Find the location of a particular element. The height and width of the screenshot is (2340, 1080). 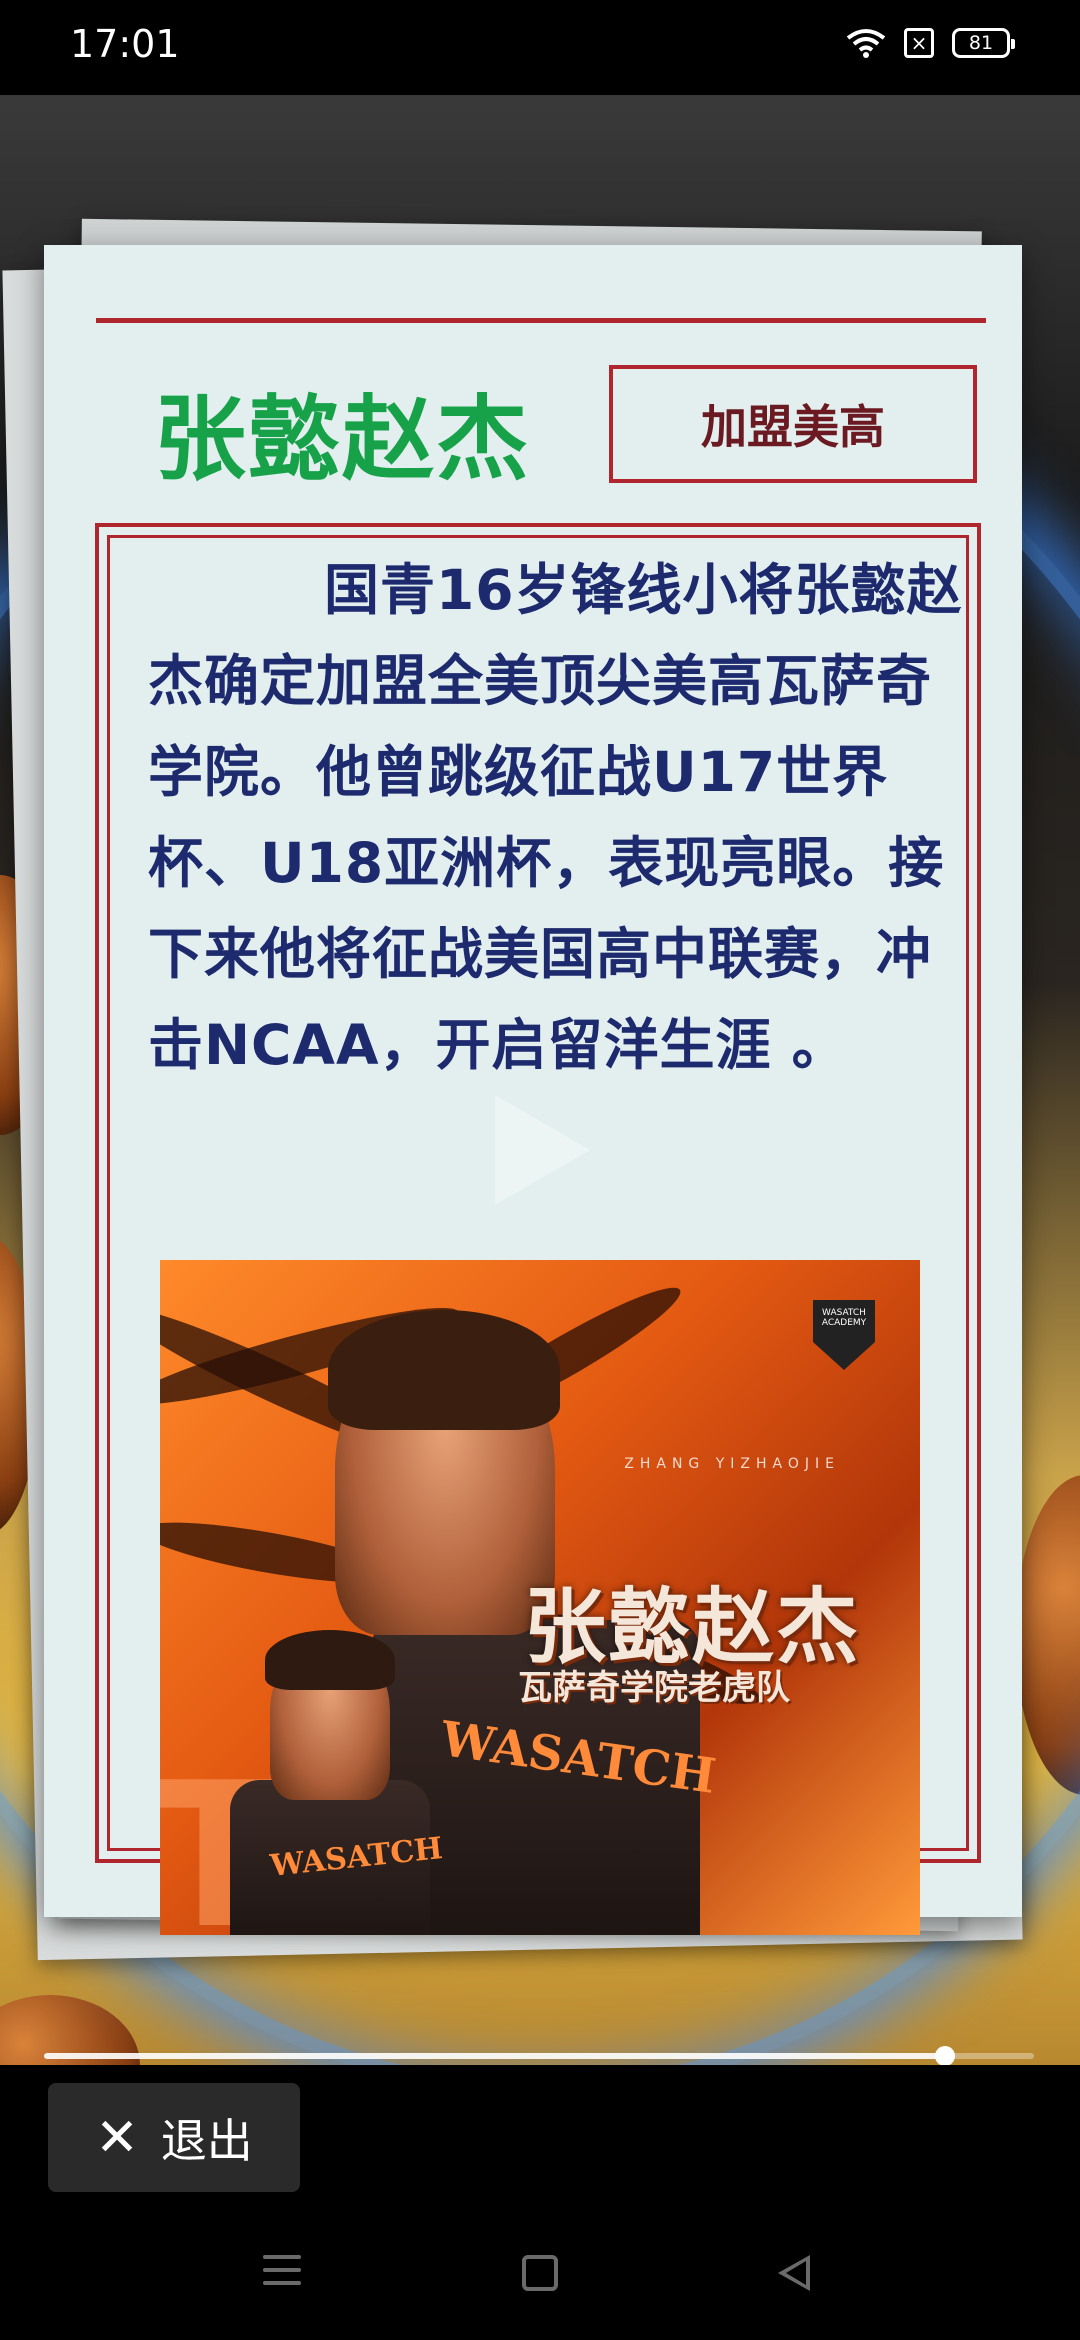

progress-bar is located at coordinates (539, 2055).